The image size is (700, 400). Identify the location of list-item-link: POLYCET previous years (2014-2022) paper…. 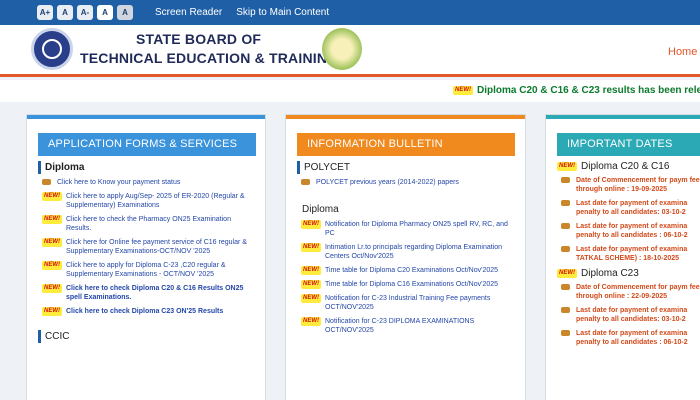
(387, 182).